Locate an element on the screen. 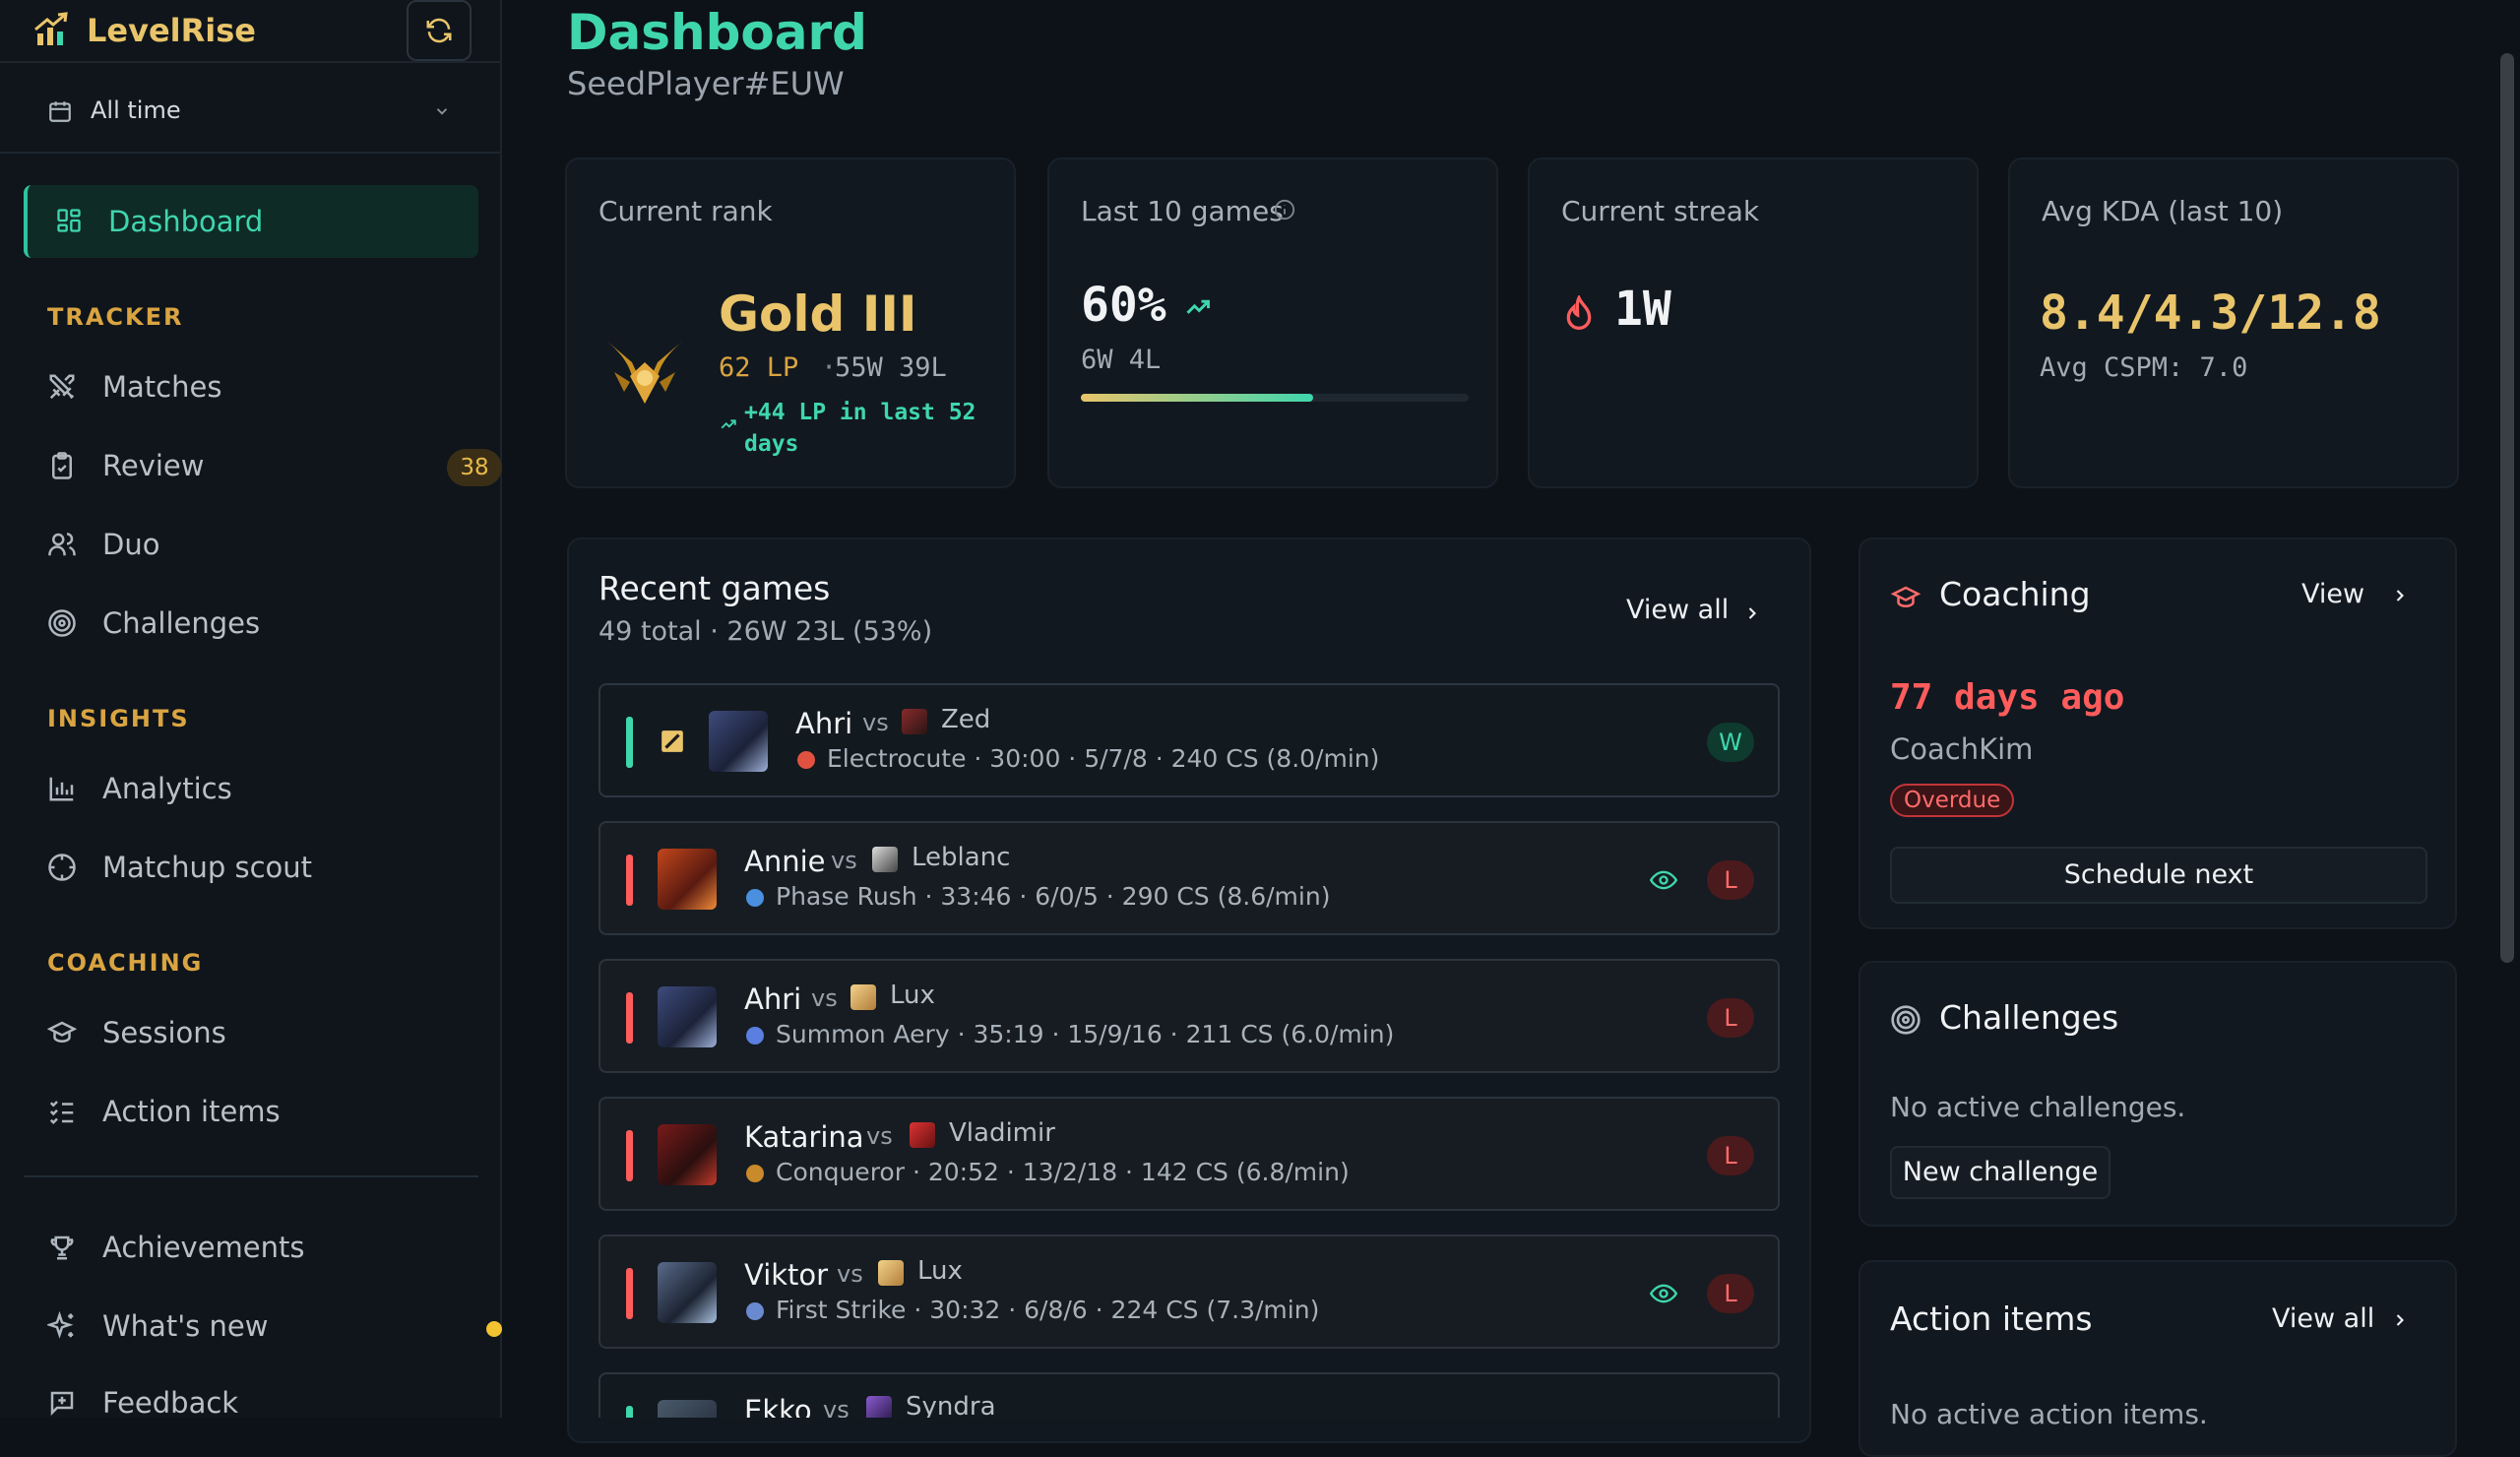 The height and width of the screenshot is (1457, 2520). sidebar-item-action-items: Action items is located at coordinates (263, 1112).